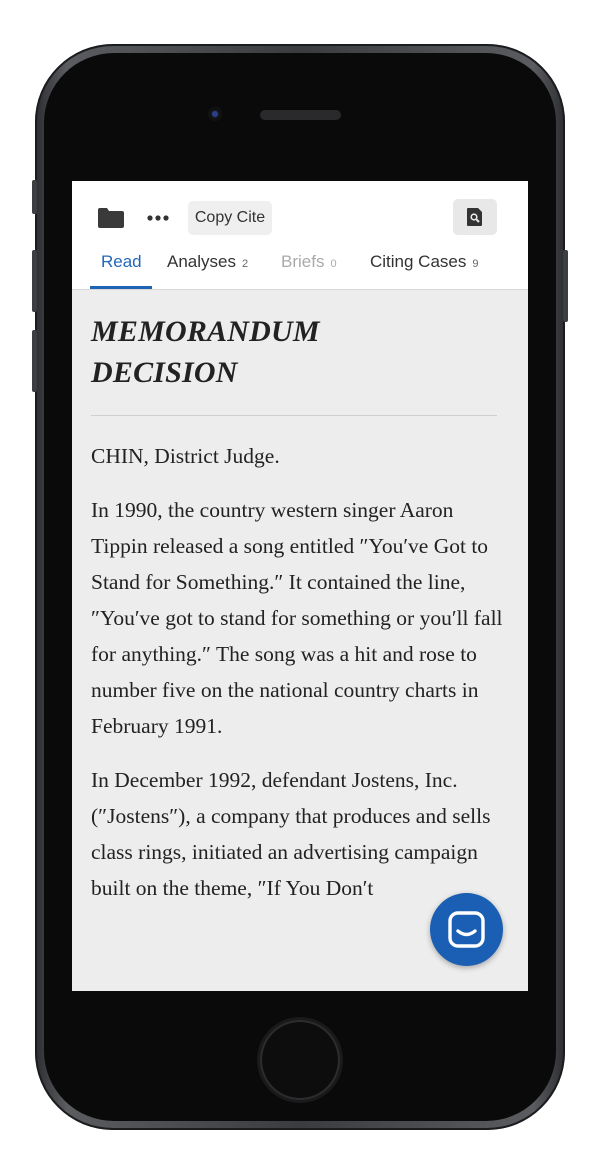 Image resolution: width=600 pixels, height=1172 pixels. I want to click on folder-icon, so click(111, 218).